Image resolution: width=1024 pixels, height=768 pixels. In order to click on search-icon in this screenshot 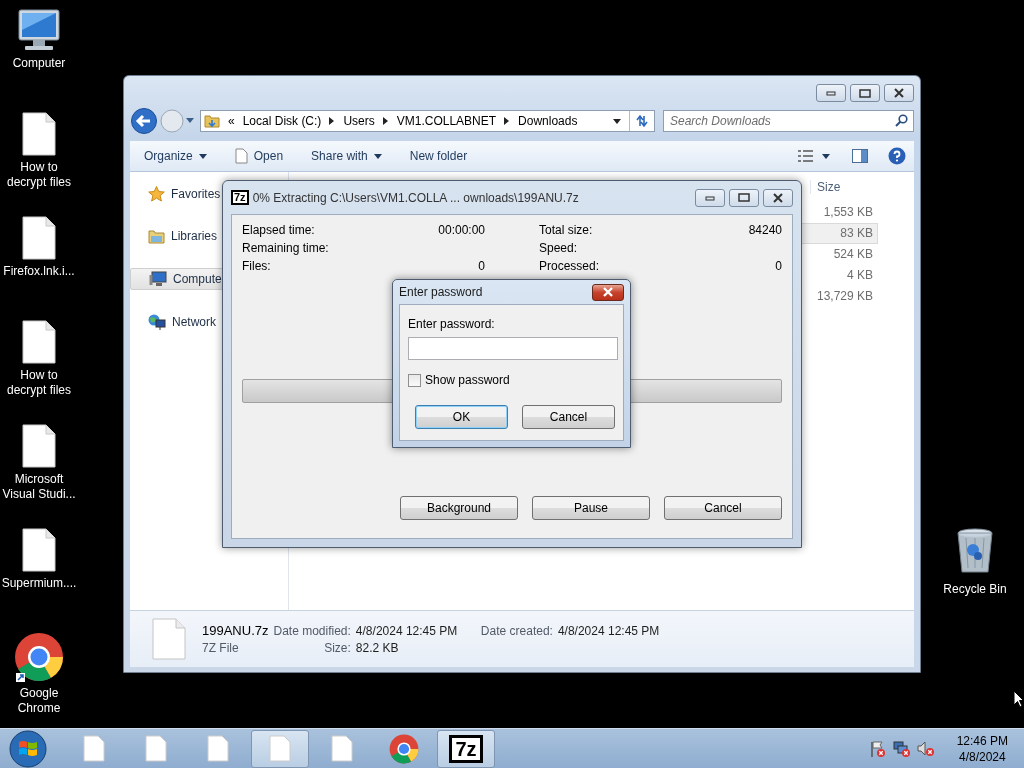, I will do `click(901, 120)`.